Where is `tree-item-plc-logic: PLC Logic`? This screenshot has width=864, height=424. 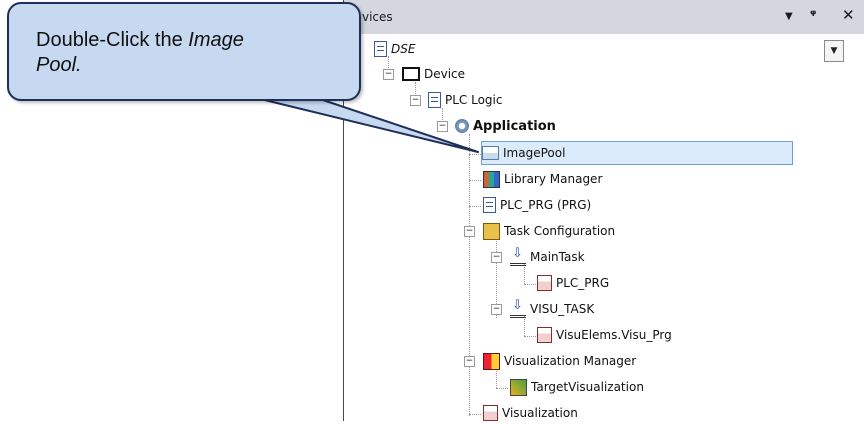 tree-item-plc-logic: PLC Logic is located at coordinates (465, 100).